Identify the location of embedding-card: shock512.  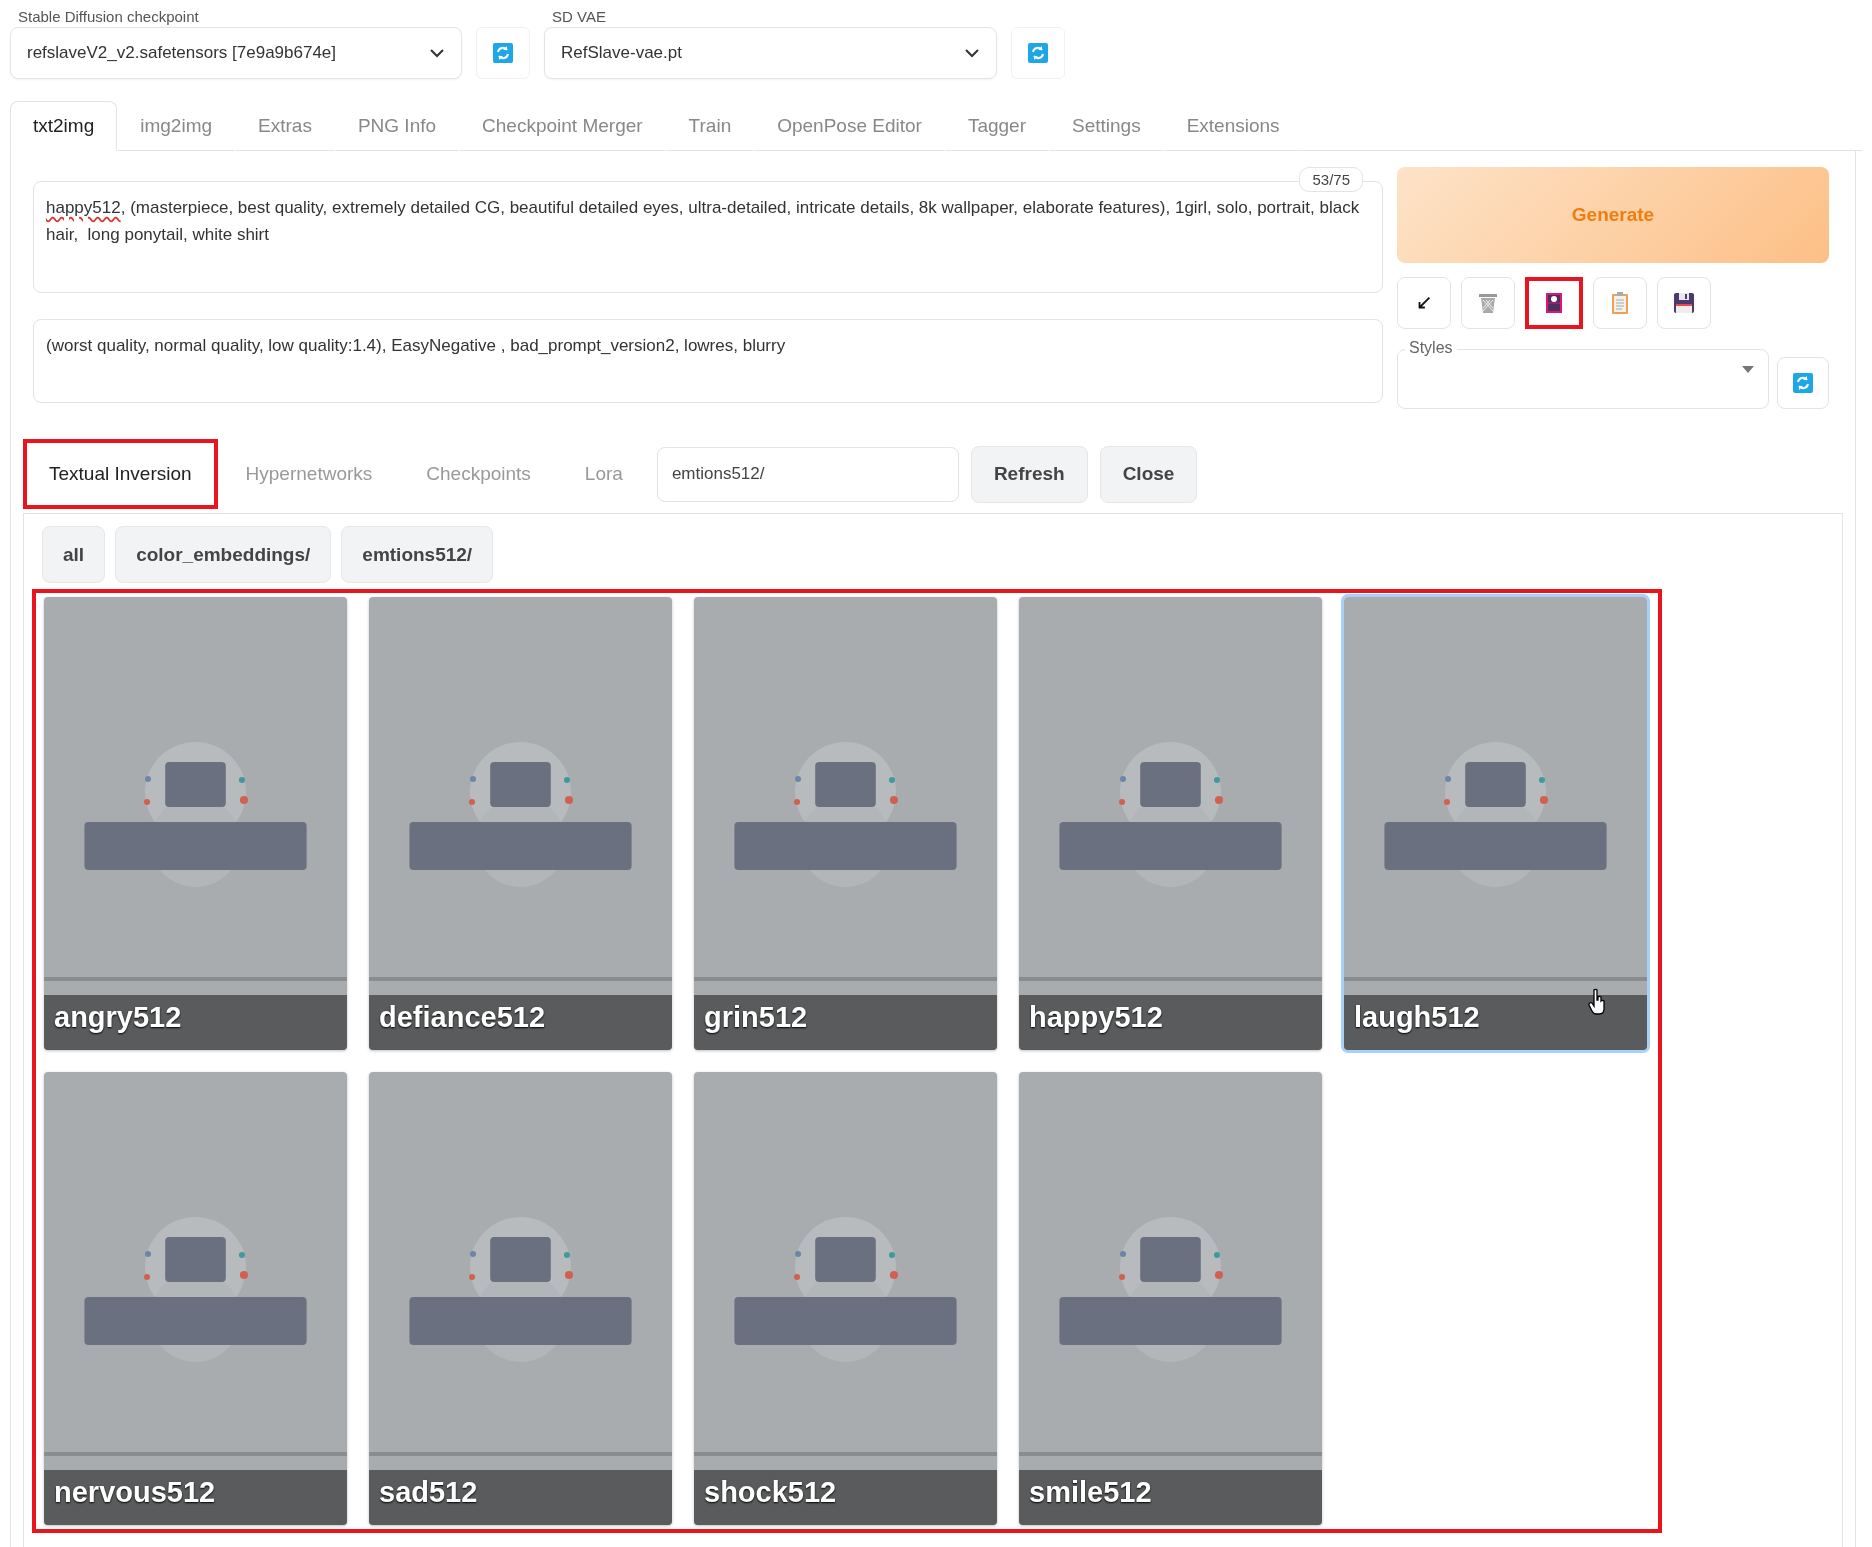
(845, 1298).